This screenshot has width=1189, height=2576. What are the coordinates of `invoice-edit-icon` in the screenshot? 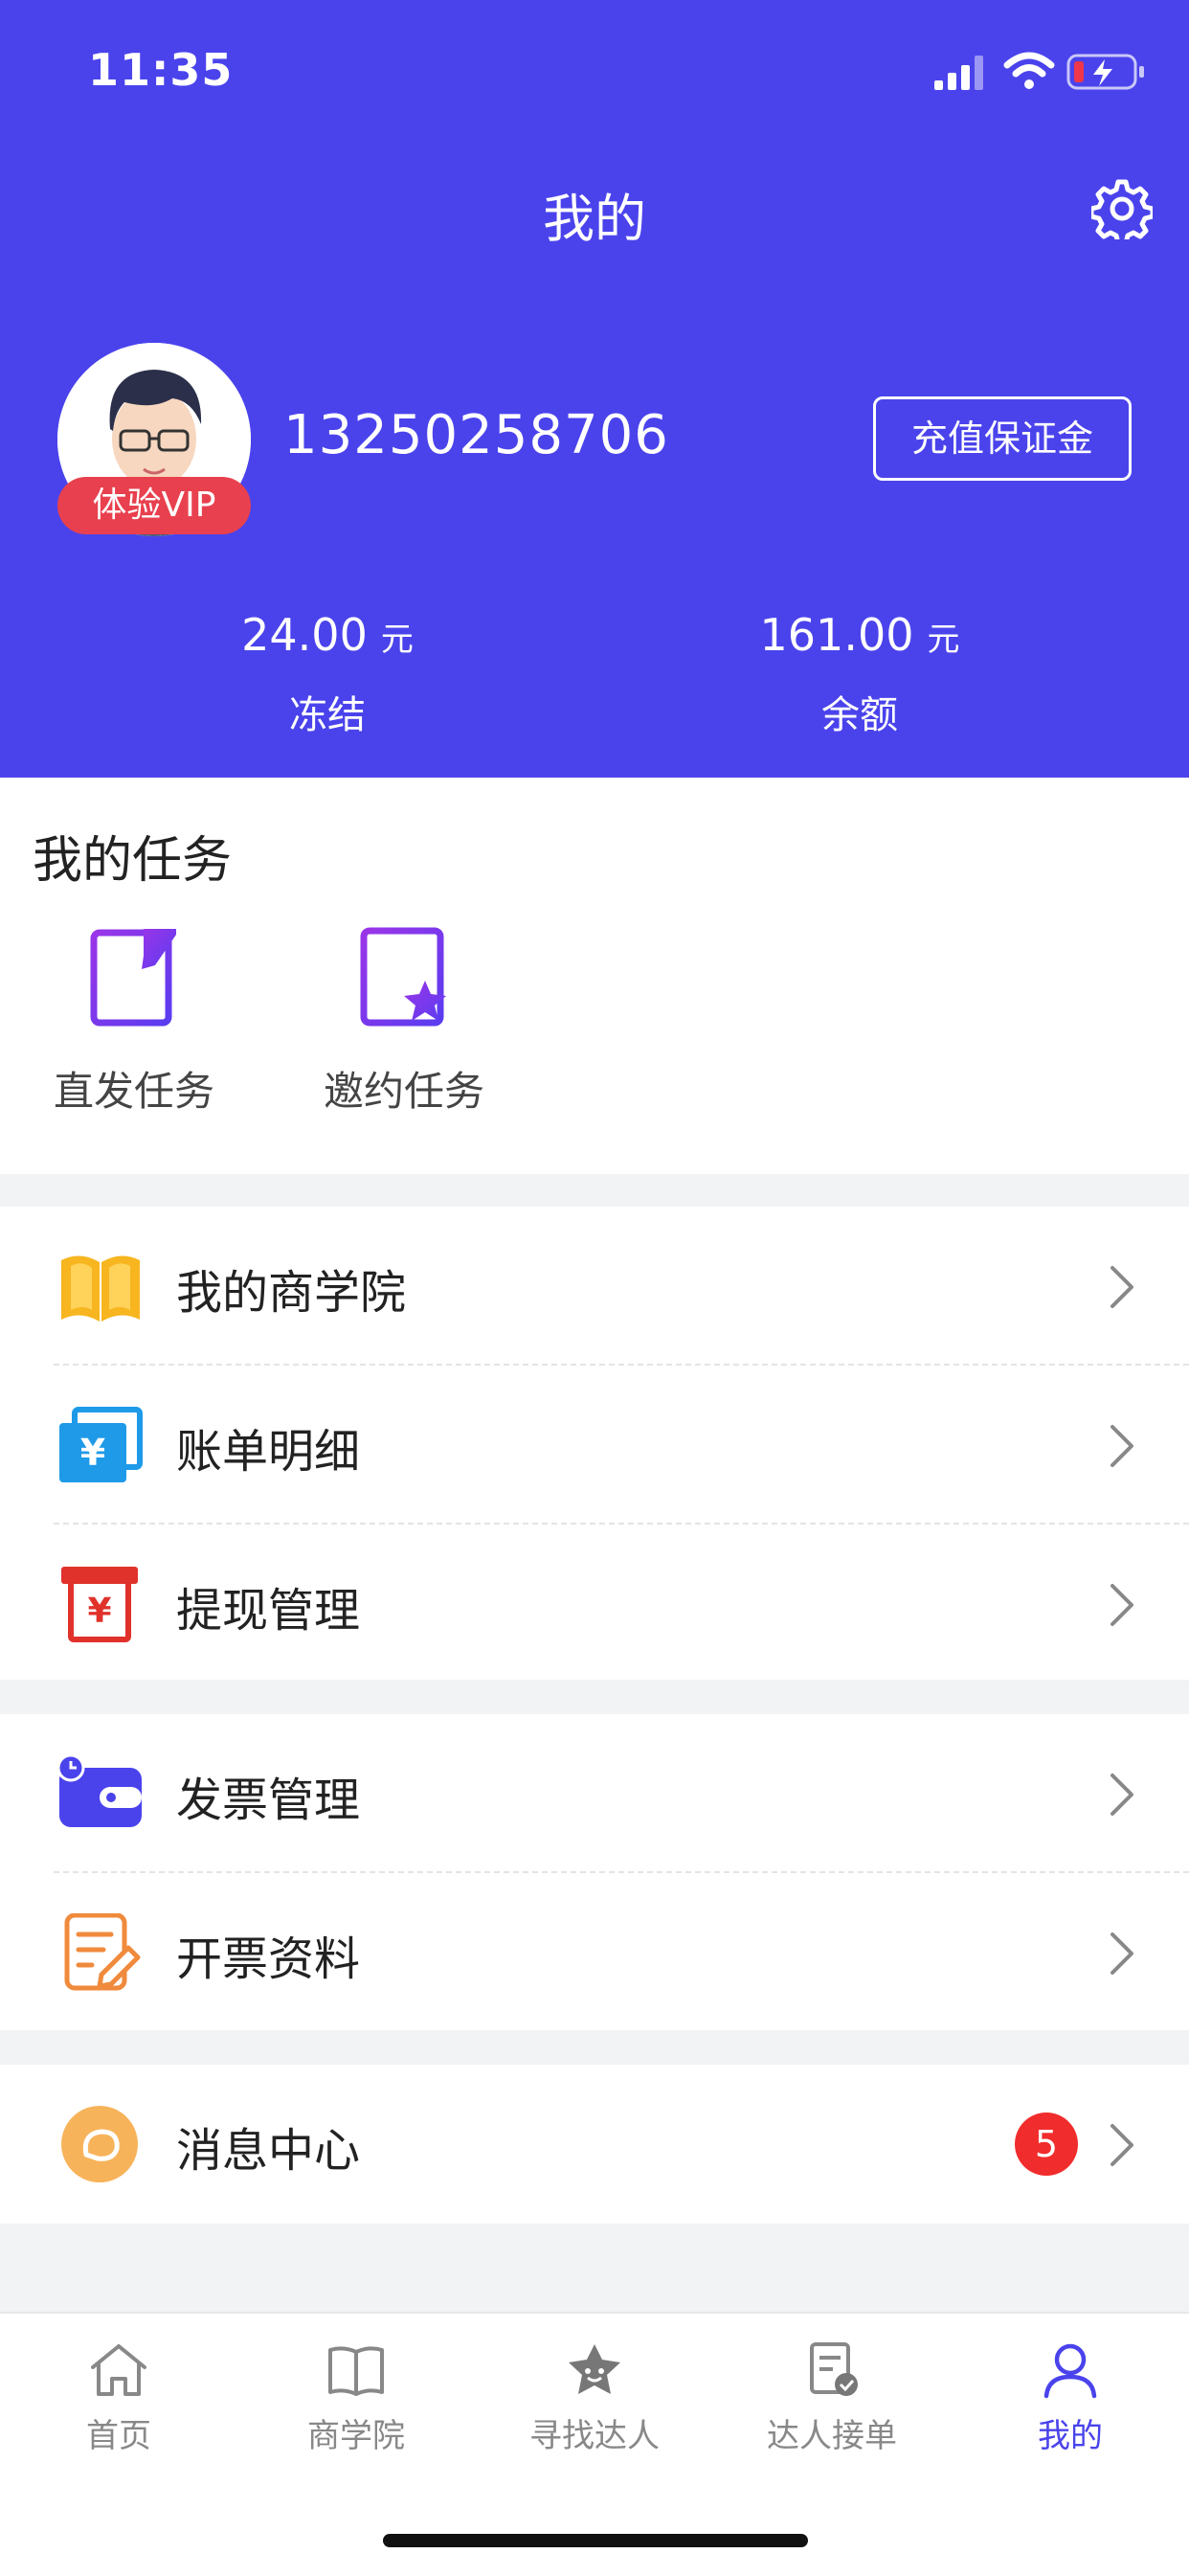 It's located at (102, 1952).